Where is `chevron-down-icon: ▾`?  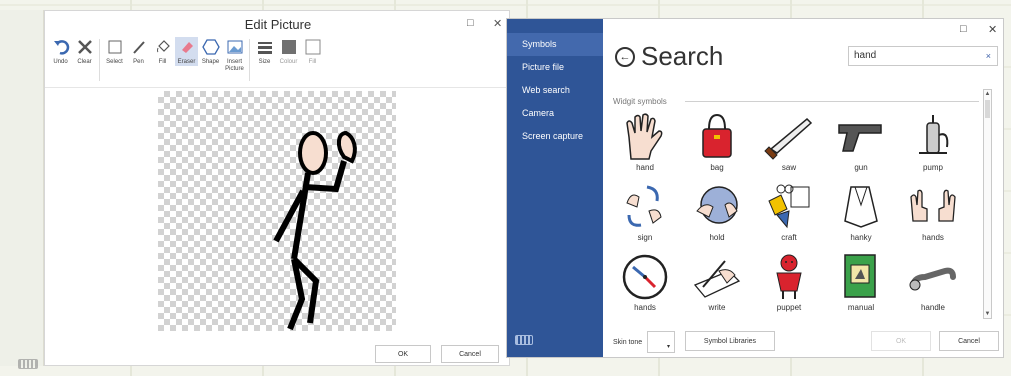
chevron-down-icon: ▾ is located at coordinates (668, 347).